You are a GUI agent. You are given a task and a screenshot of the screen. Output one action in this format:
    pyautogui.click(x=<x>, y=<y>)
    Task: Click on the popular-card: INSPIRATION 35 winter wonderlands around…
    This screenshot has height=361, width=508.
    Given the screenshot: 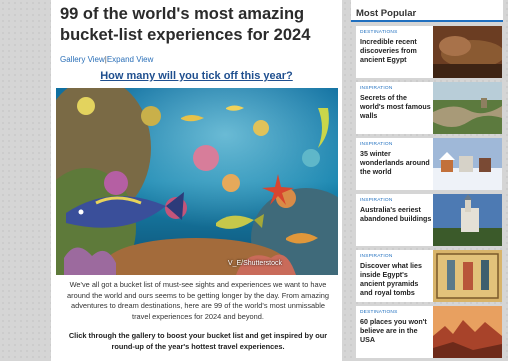 What is the action you would take?
    pyautogui.click(x=429, y=164)
    